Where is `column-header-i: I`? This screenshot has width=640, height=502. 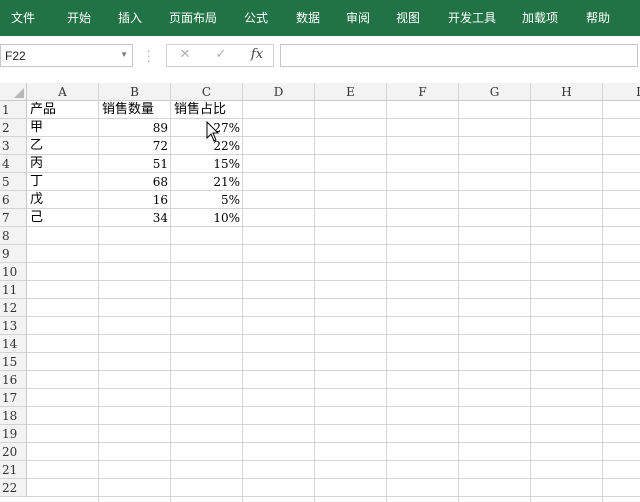
column-header-i: I is located at coordinates (621, 92).